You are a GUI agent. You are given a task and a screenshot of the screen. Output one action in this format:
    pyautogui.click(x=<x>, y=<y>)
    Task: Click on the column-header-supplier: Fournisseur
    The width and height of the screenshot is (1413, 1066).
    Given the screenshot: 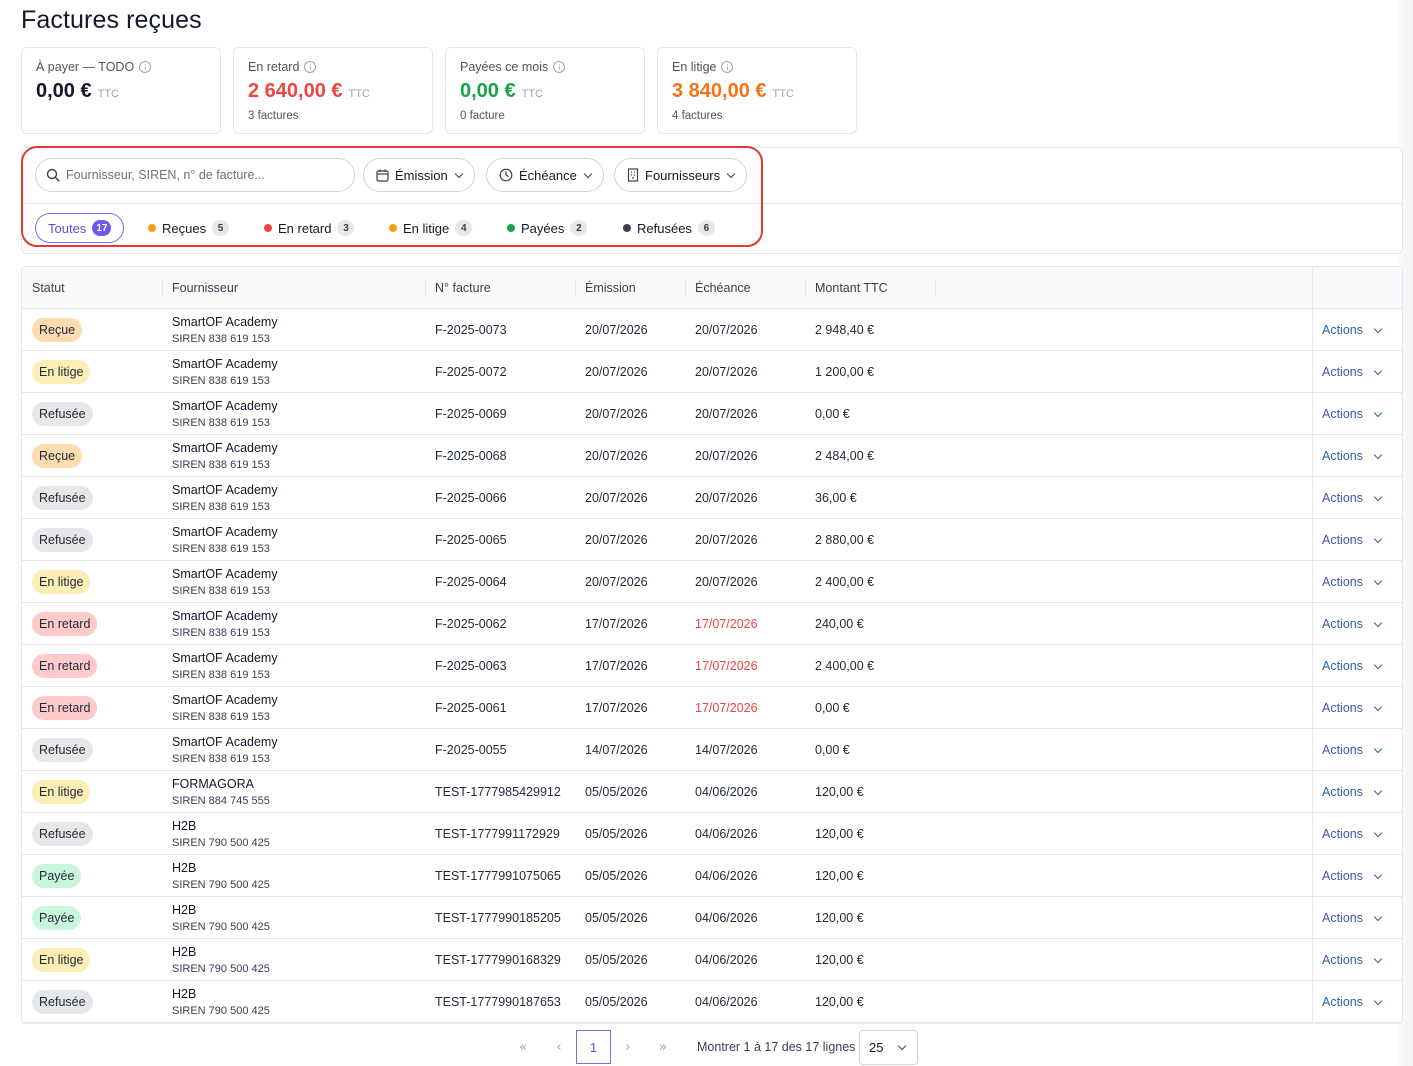 What is the action you would take?
    pyautogui.click(x=200, y=288)
    